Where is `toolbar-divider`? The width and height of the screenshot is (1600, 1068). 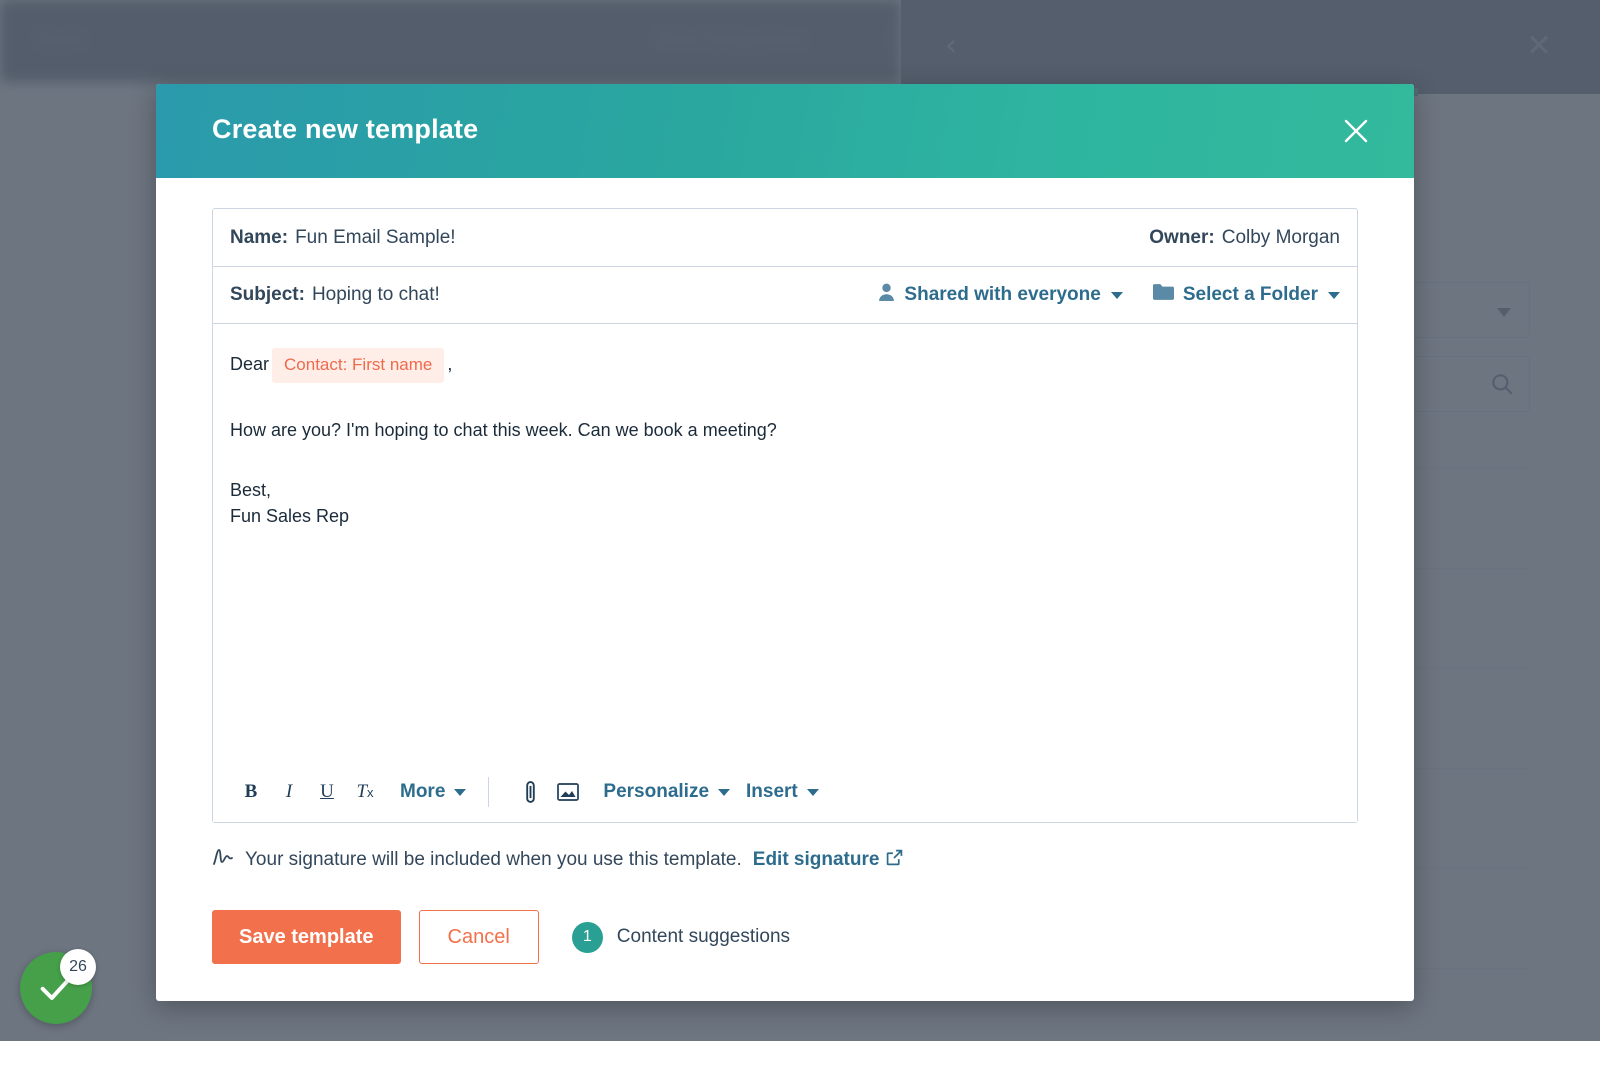 toolbar-divider is located at coordinates (488, 792).